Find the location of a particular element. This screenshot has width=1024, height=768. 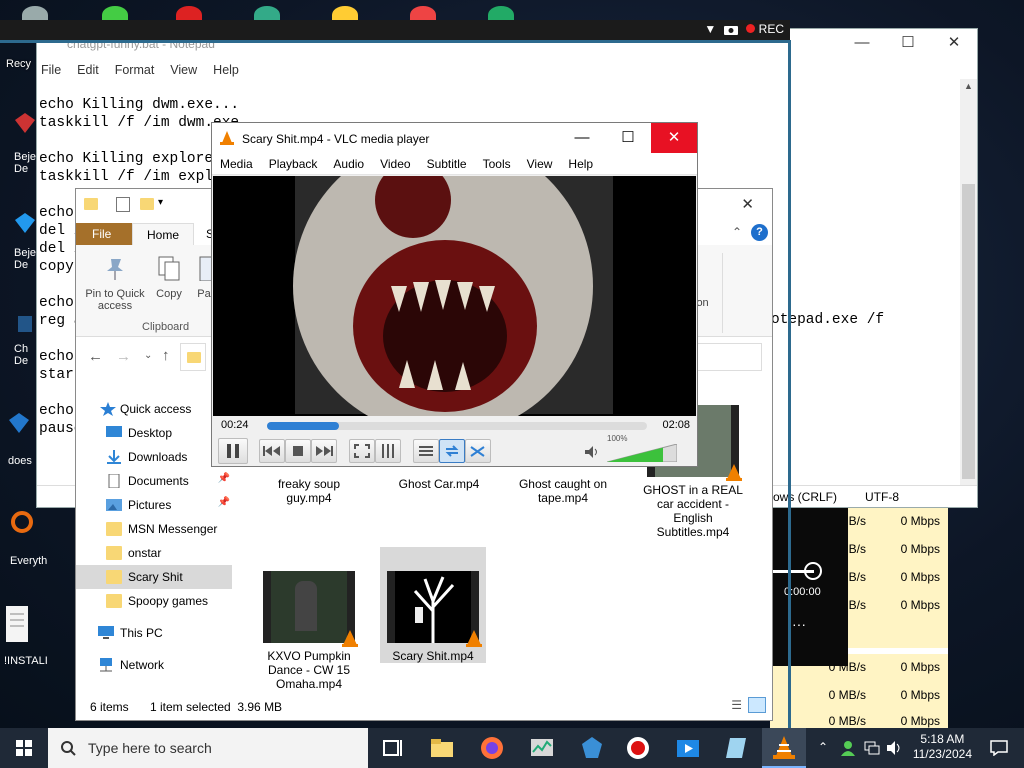

pin-quick-access-button: Pin to Quick access is located at coordinates (115, 283).